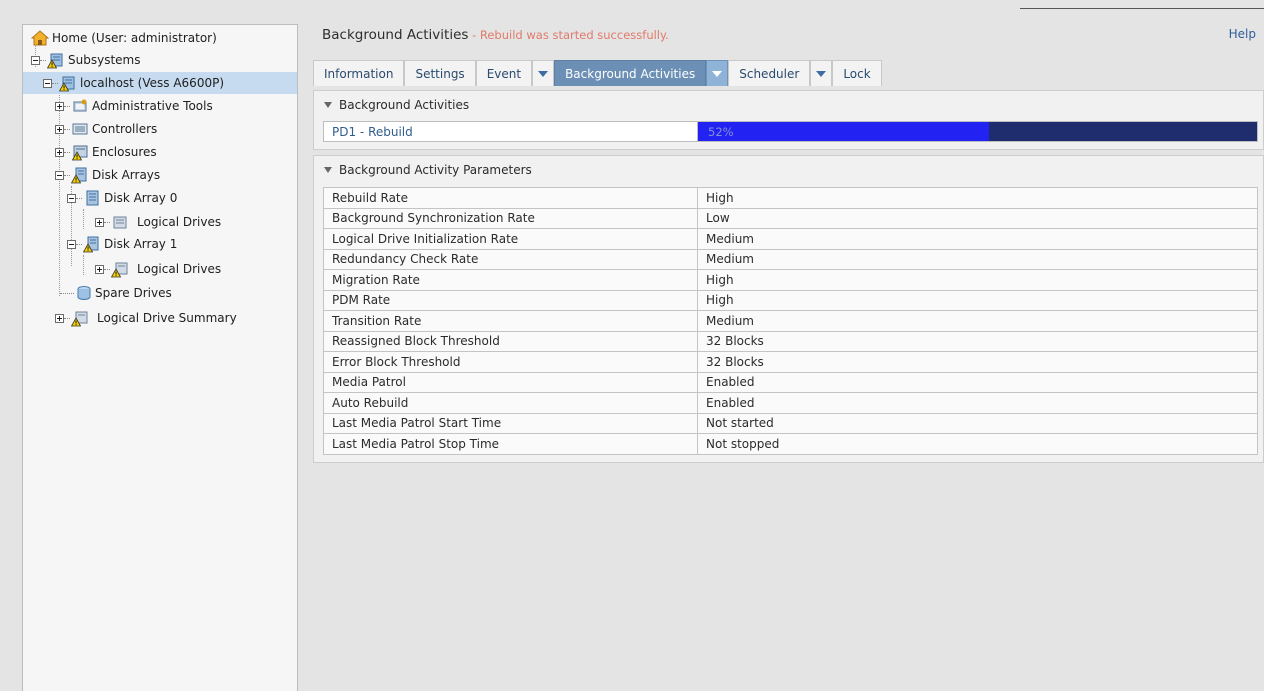  Describe the element at coordinates (85, 60) in the screenshot. I see `tree-item-subsystems: Subsystems` at that location.